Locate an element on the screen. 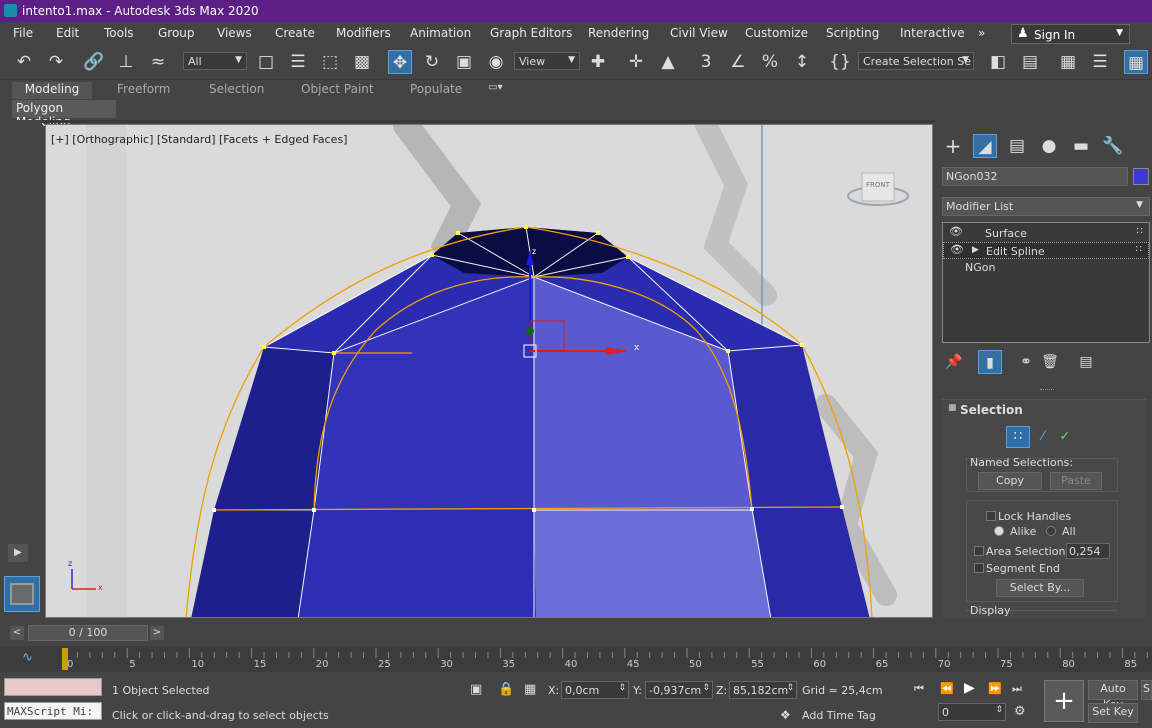 The width and height of the screenshot is (1152, 728). pin-stack-icon: 📌 is located at coordinates (954, 362).